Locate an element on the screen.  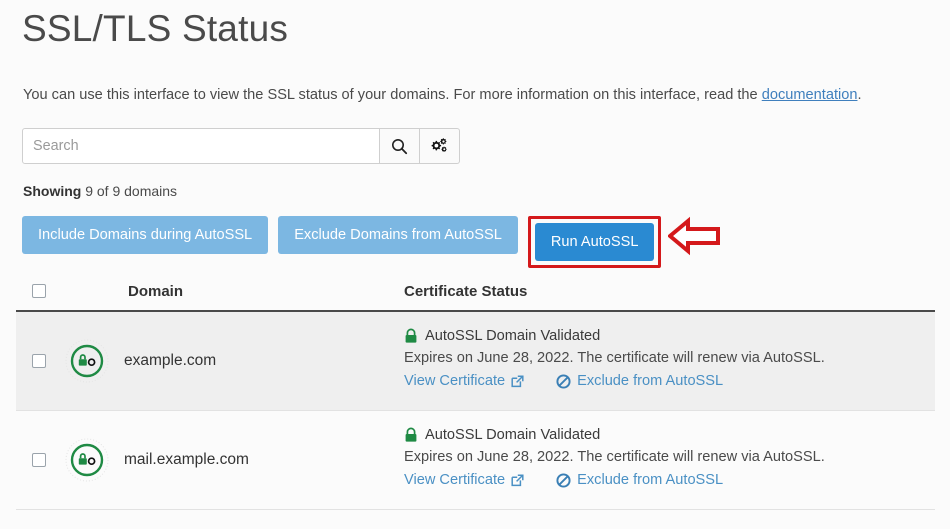
column-header-status: Certificate Status is located at coordinates (466, 291).